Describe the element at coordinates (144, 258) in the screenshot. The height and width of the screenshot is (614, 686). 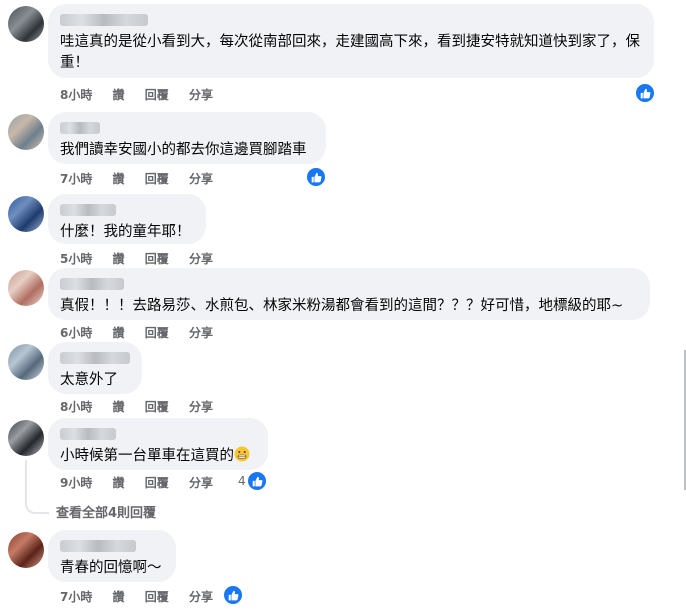
I see `comment-actions: 5小時 讚 回覆 分享` at that location.